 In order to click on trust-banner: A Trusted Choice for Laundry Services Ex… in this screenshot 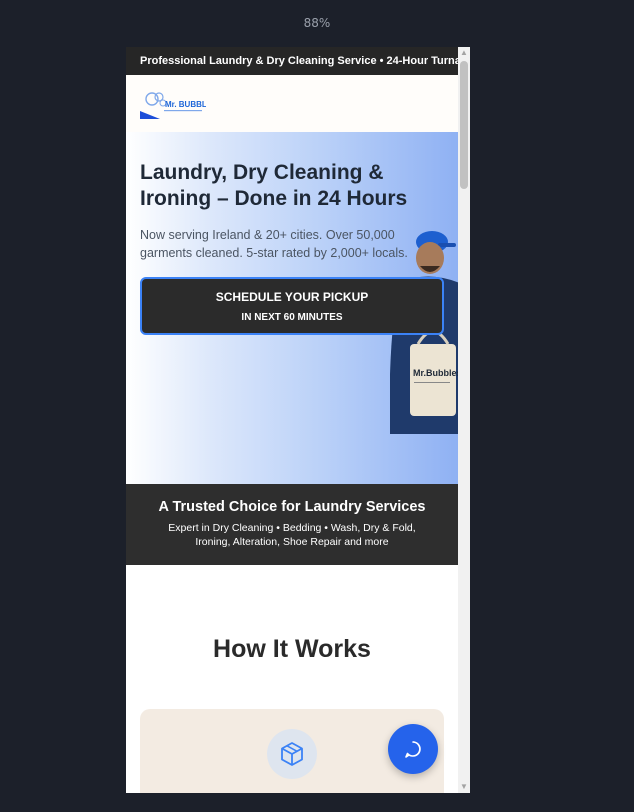, I will do `click(292, 524)`.